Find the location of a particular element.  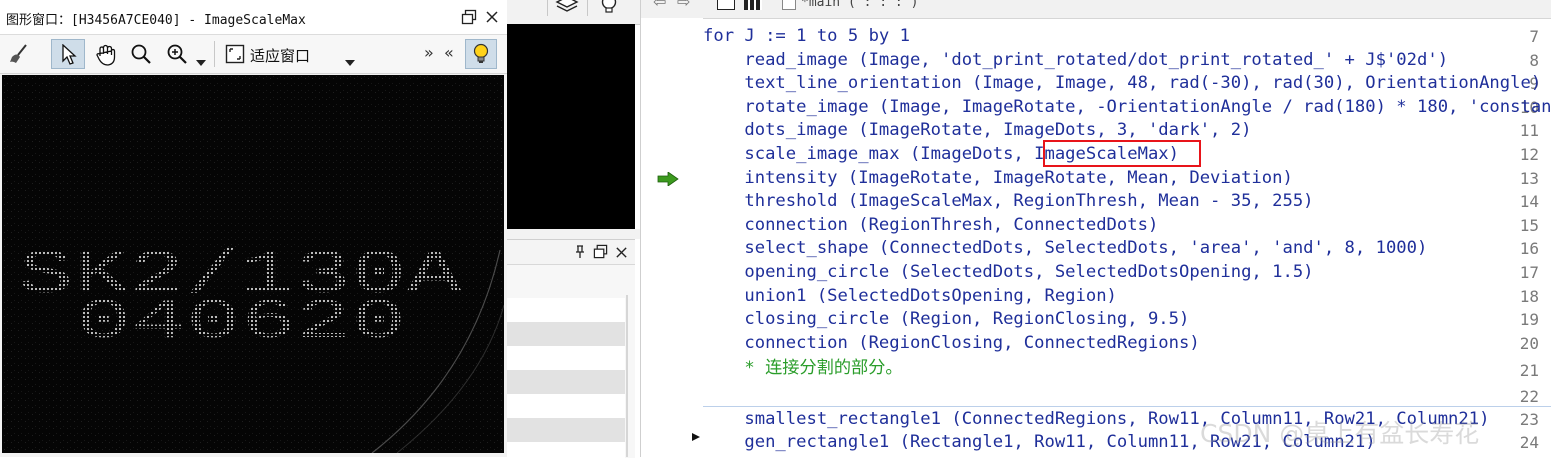

restore-panel-icon is located at coordinates (600, 253).